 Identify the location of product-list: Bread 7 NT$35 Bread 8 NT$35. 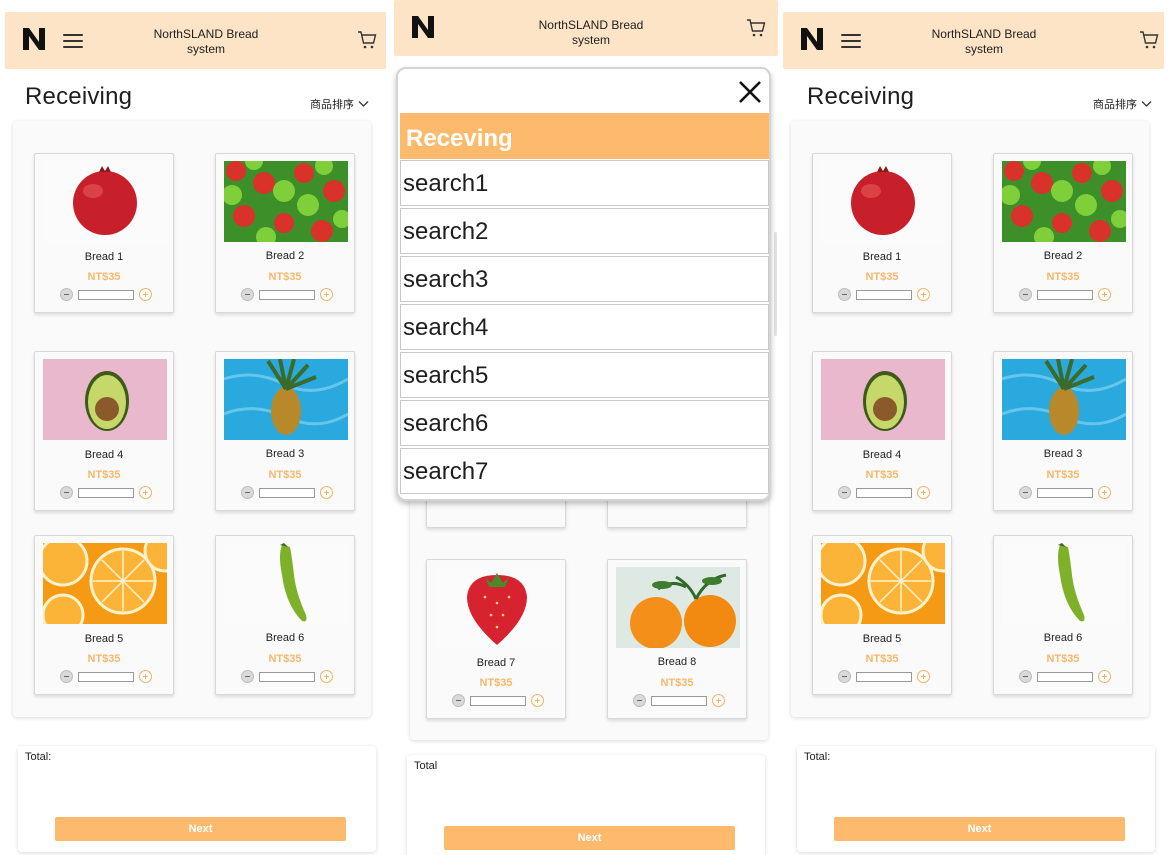
(589, 590).